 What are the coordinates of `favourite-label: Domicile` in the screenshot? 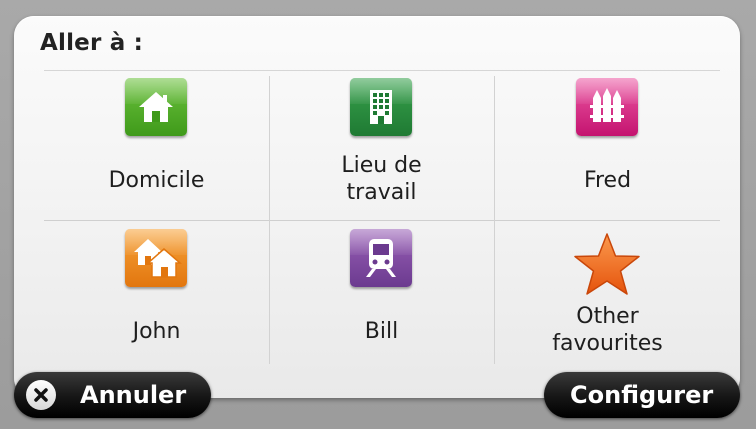 It's located at (156, 180).